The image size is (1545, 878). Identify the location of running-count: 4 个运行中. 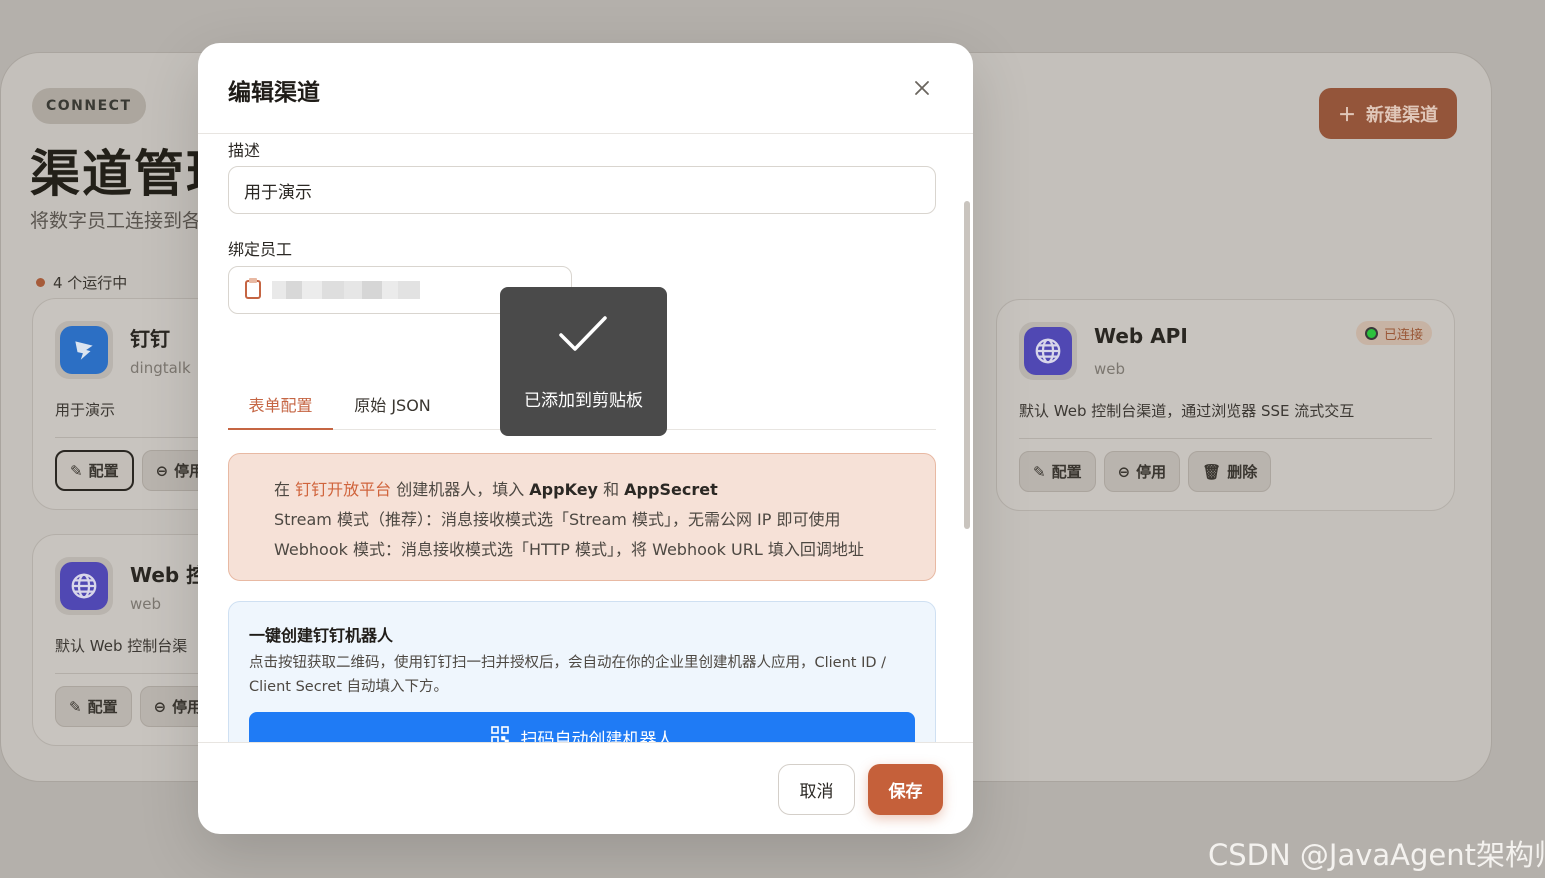
(81, 282).